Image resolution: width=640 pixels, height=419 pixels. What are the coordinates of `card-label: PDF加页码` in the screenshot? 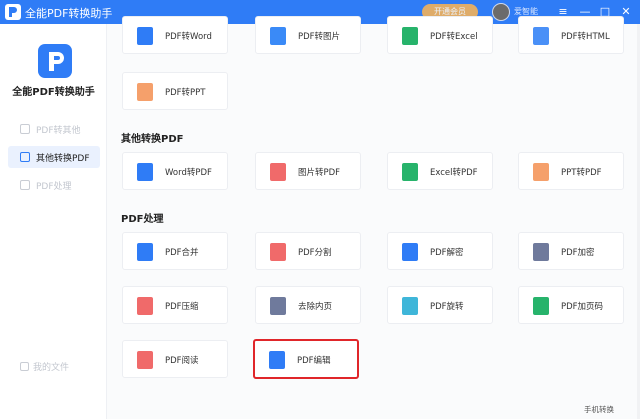 It's located at (582, 307).